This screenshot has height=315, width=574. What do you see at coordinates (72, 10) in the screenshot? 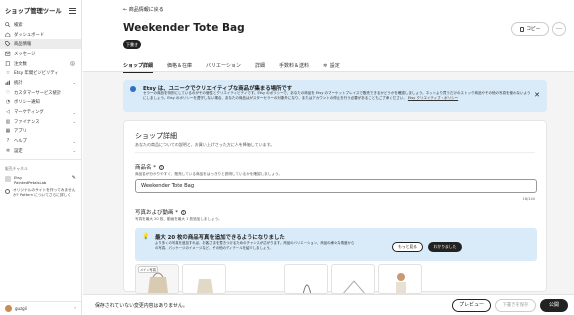
I see `menu-icon` at bounding box center [72, 10].